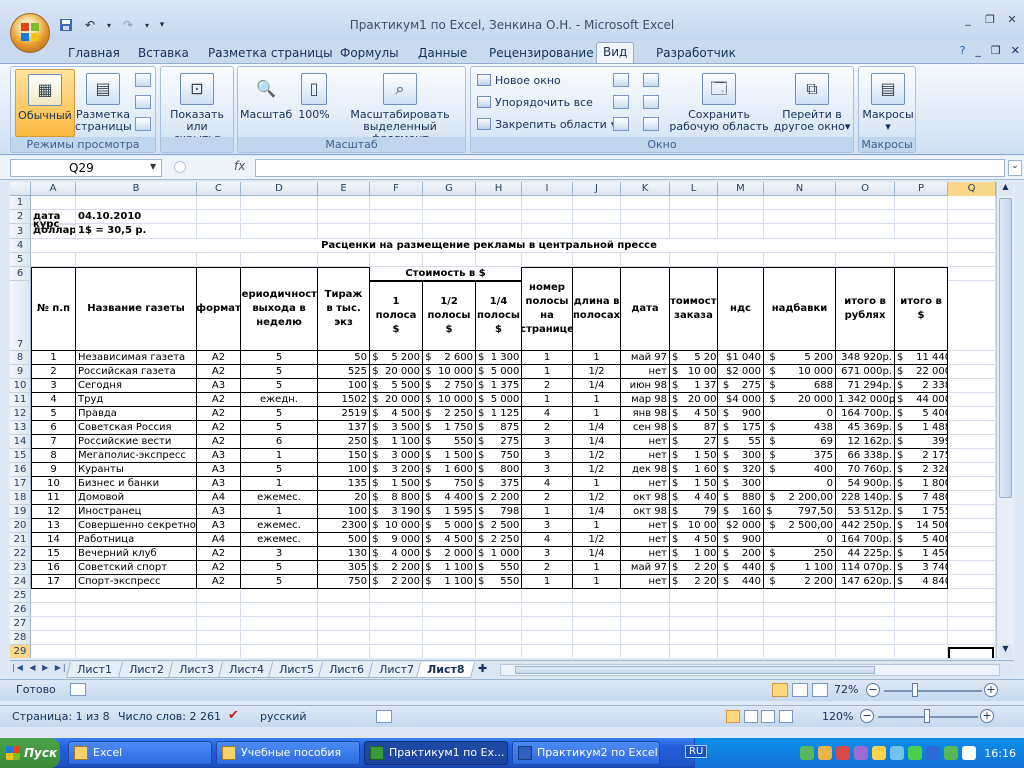 The width and height of the screenshot is (1024, 768). What do you see at coordinates (344, 526) in the screenshot?
I see `cell: 2300` at bounding box center [344, 526].